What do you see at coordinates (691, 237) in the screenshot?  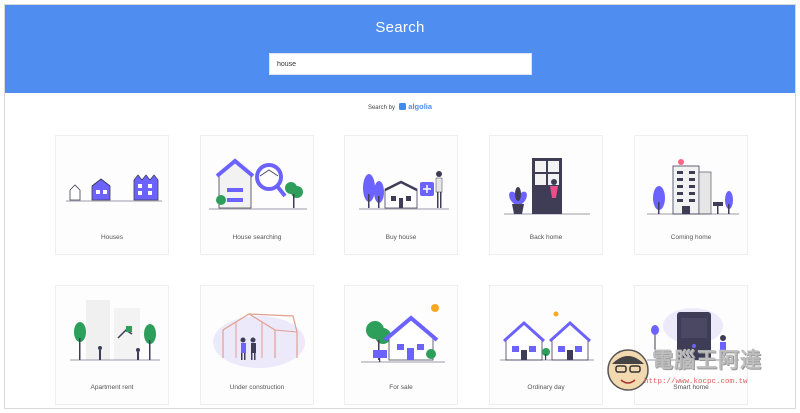 I see `card-label: Coming home` at bounding box center [691, 237].